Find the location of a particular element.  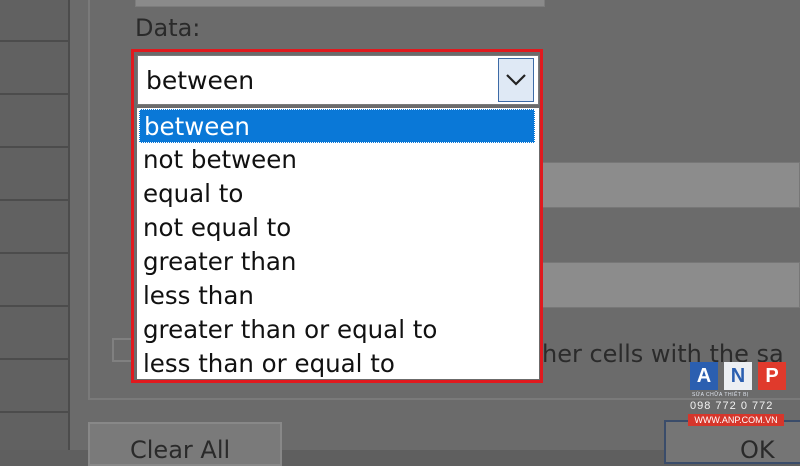

maximum-field is located at coordinates (670, 285).